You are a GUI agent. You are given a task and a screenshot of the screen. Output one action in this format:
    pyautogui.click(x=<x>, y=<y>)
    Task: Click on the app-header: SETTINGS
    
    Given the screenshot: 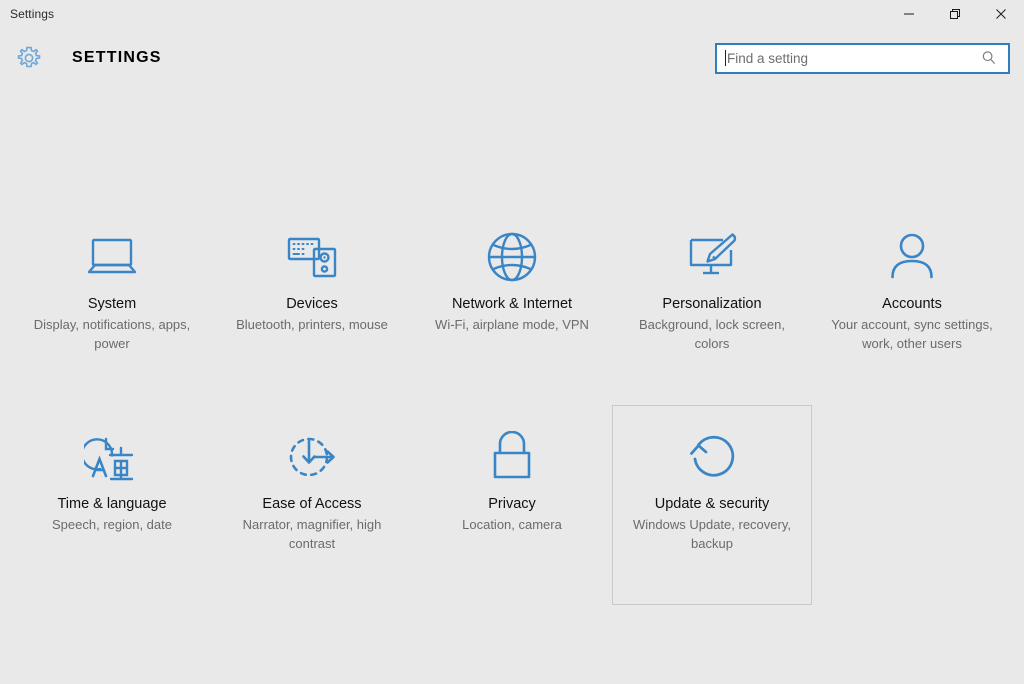 What is the action you would take?
    pyautogui.click(x=512, y=58)
    